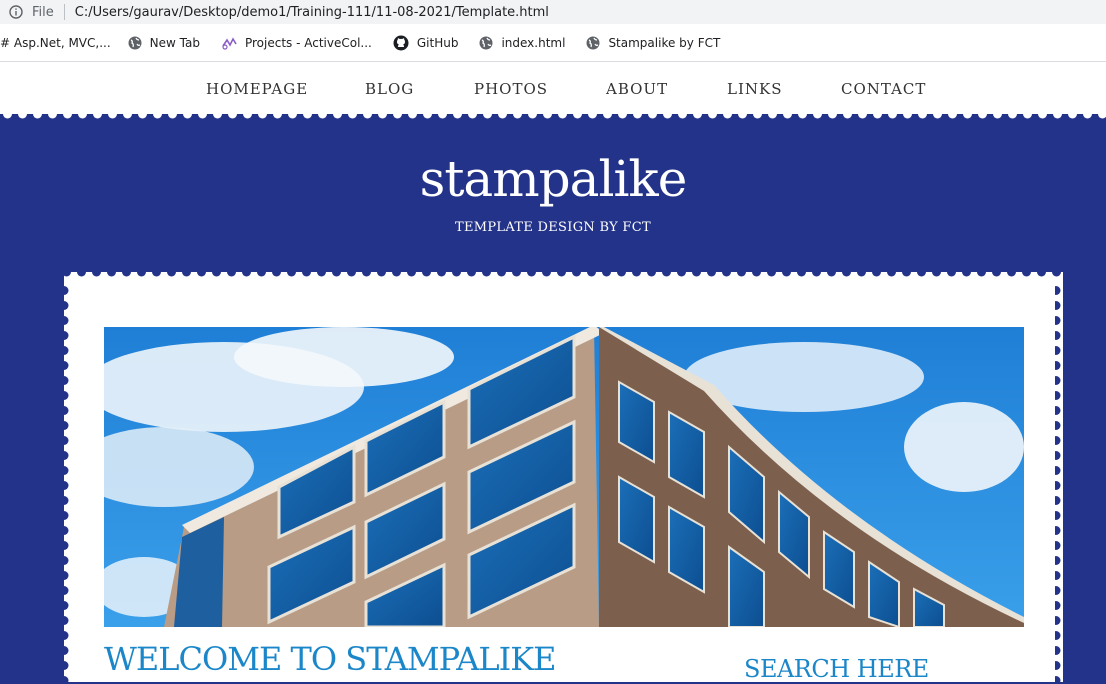  I want to click on bookmark-label: New Tab, so click(174, 42).